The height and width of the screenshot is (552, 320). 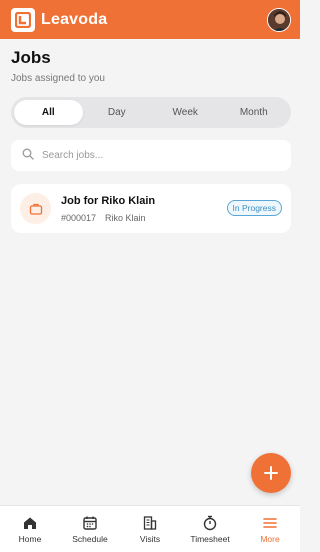 What do you see at coordinates (279, 19) in the screenshot?
I see `avatar` at bounding box center [279, 19].